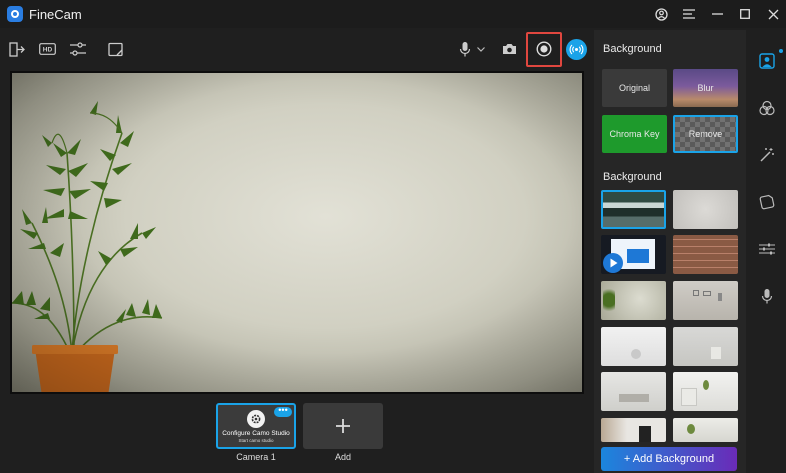 This screenshot has width=786, height=473. Describe the element at coordinates (661, 14) in the screenshot. I see `account-icon` at that location.